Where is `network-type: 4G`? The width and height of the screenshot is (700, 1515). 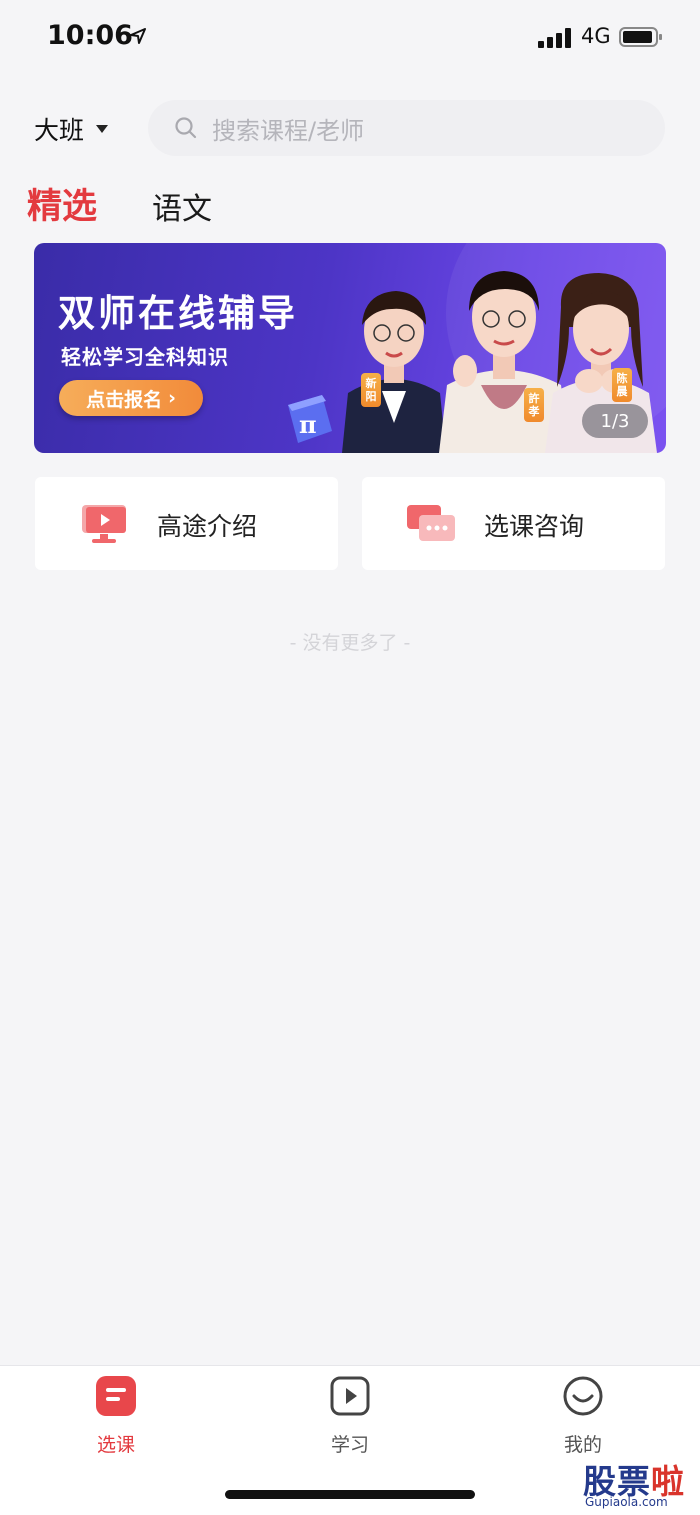 network-type: 4G is located at coordinates (596, 36).